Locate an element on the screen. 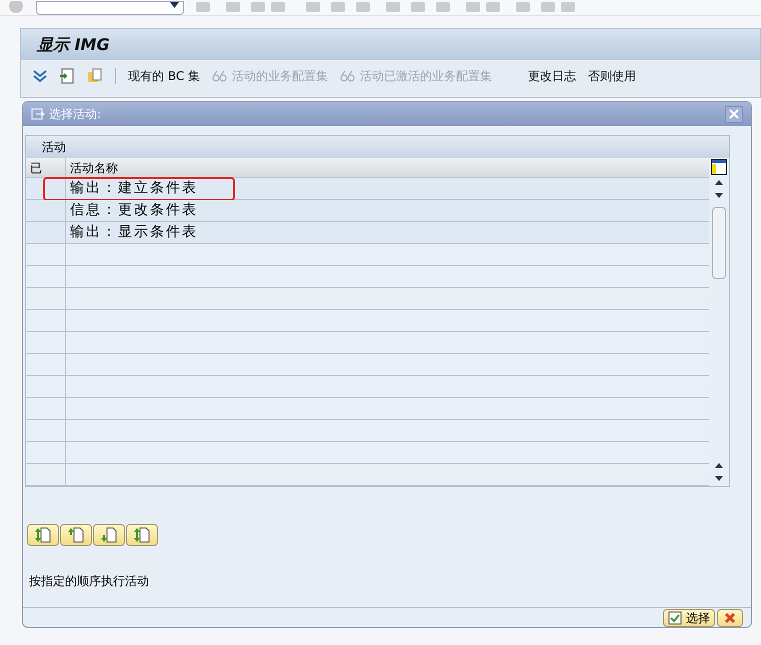 The width and height of the screenshot is (761, 645). group-header: 活动 is located at coordinates (377, 147).